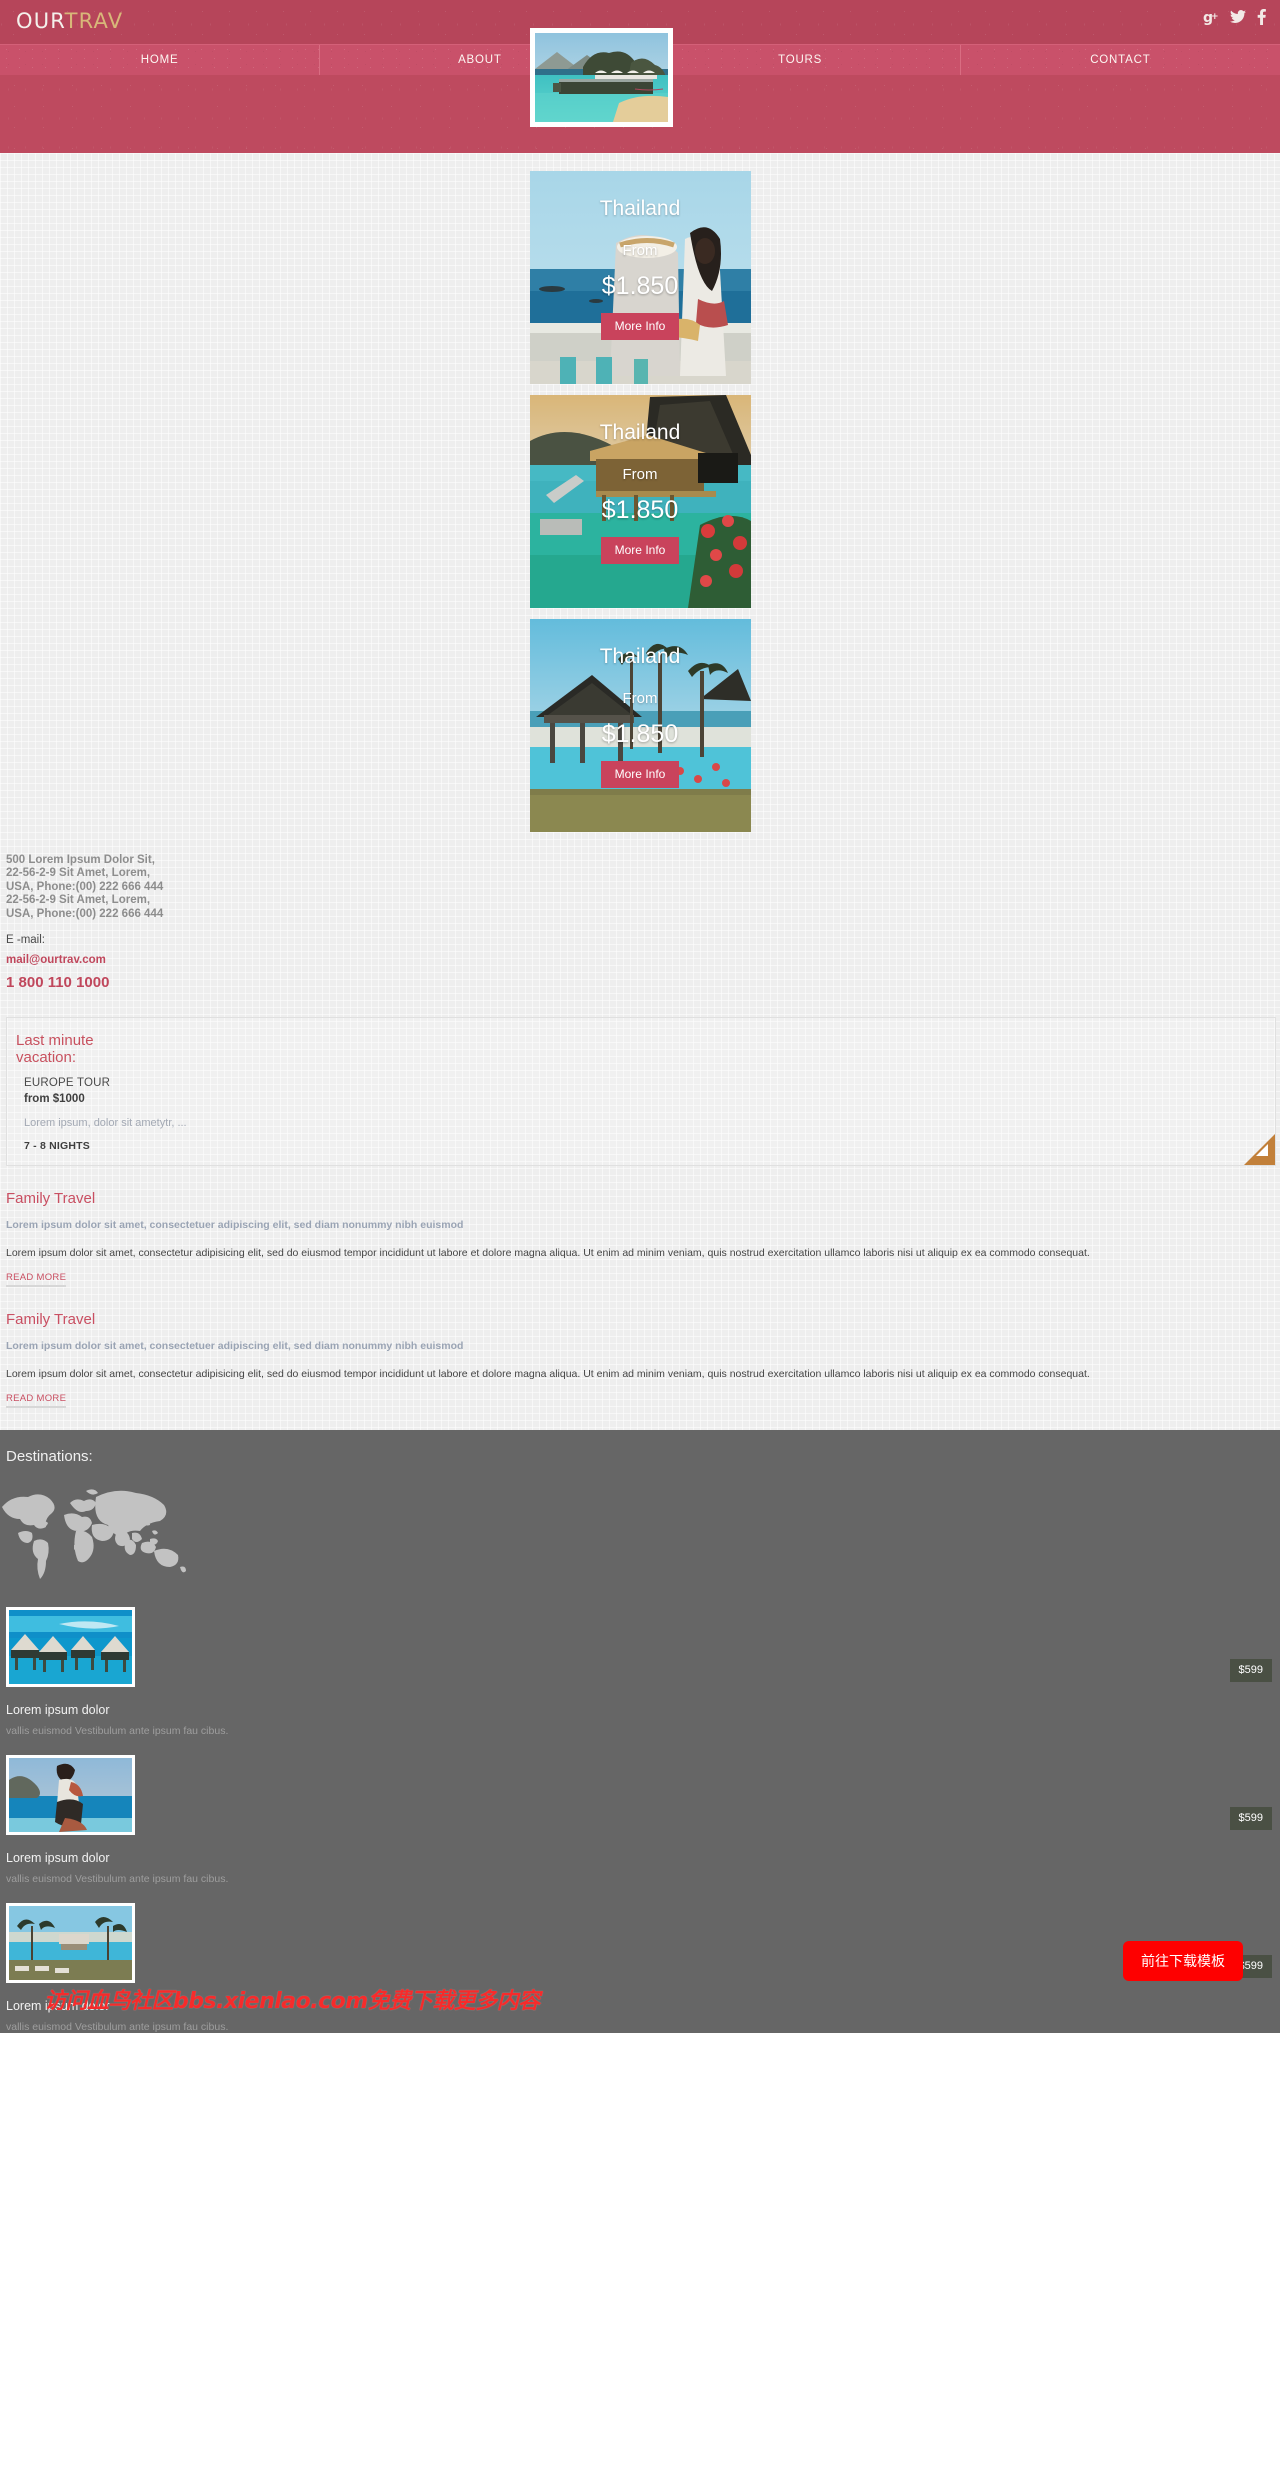 This screenshot has width=1280, height=2489. Describe the element at coordinates (80, 860) in the screenshot. I see `address-line: 500 Lorem Ipsum Dolor Sit,` at that location.